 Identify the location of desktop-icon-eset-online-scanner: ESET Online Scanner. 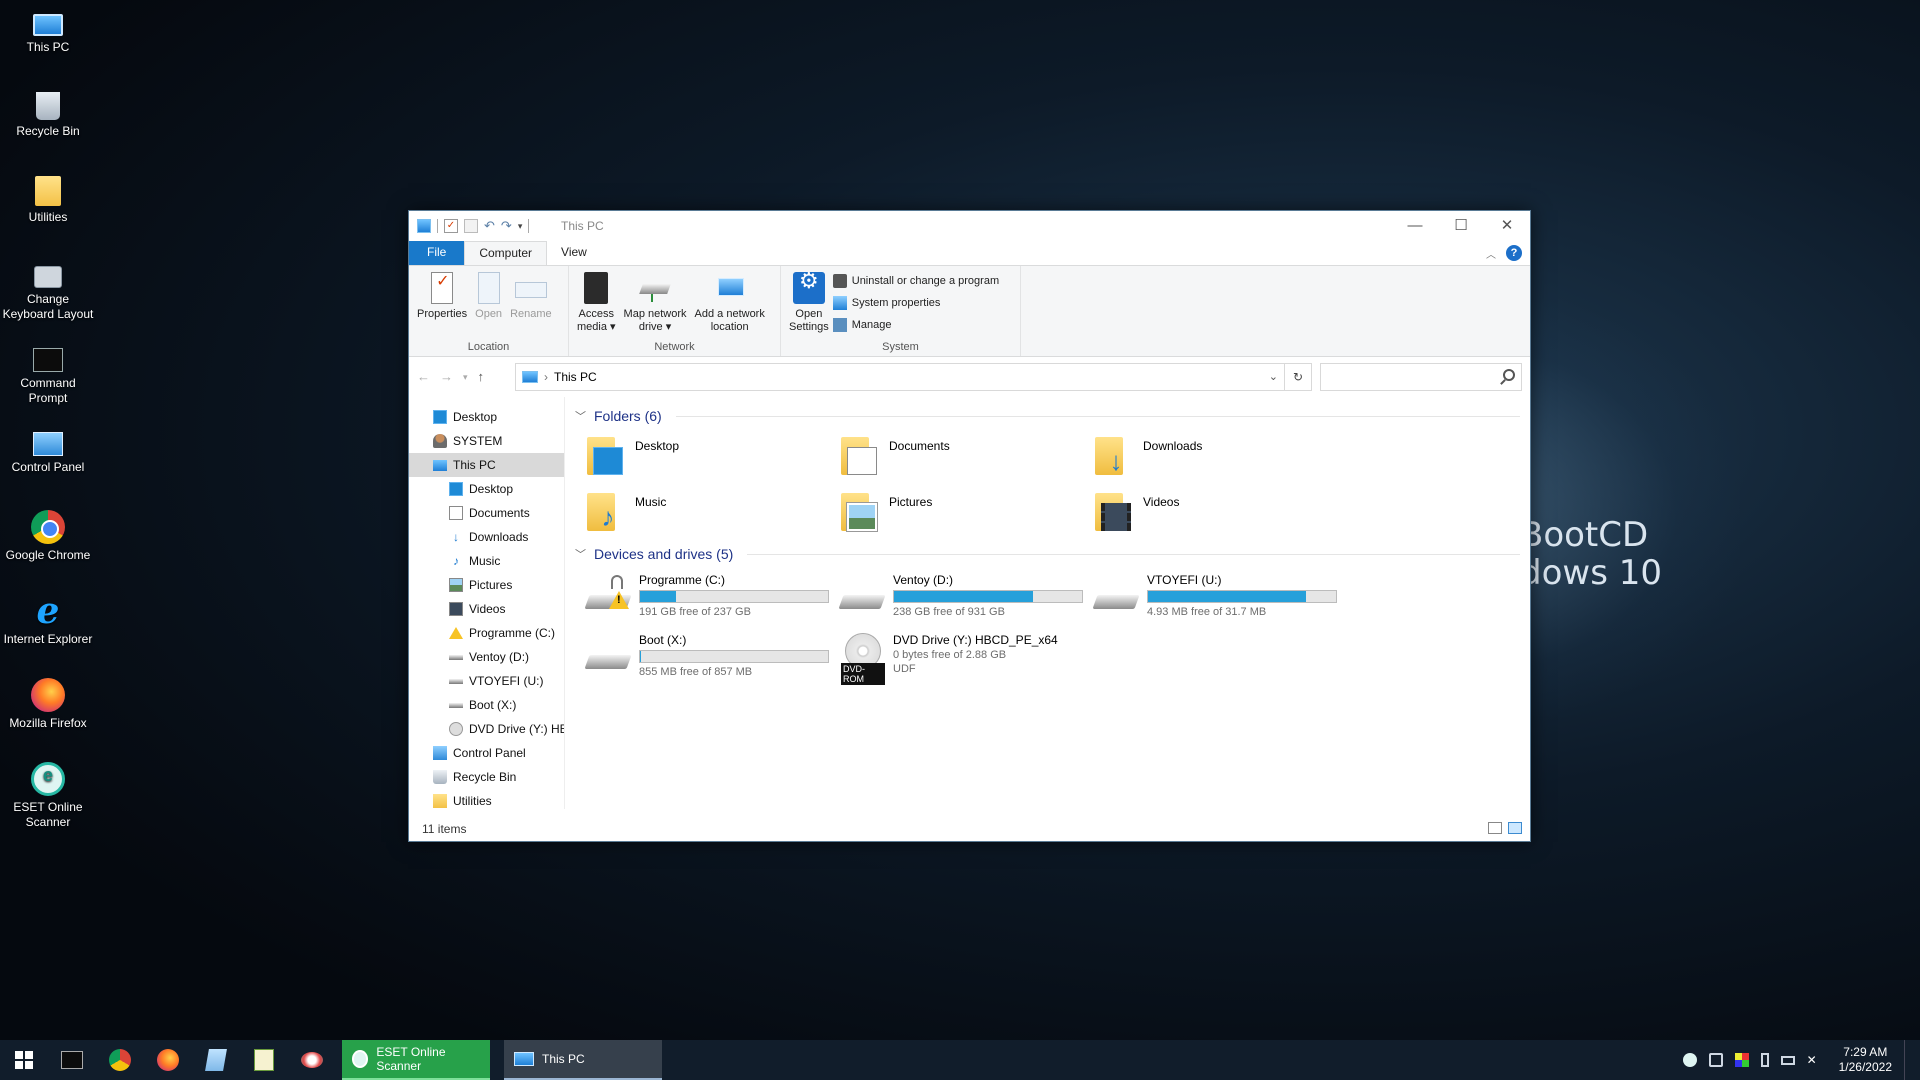
(48, 796).